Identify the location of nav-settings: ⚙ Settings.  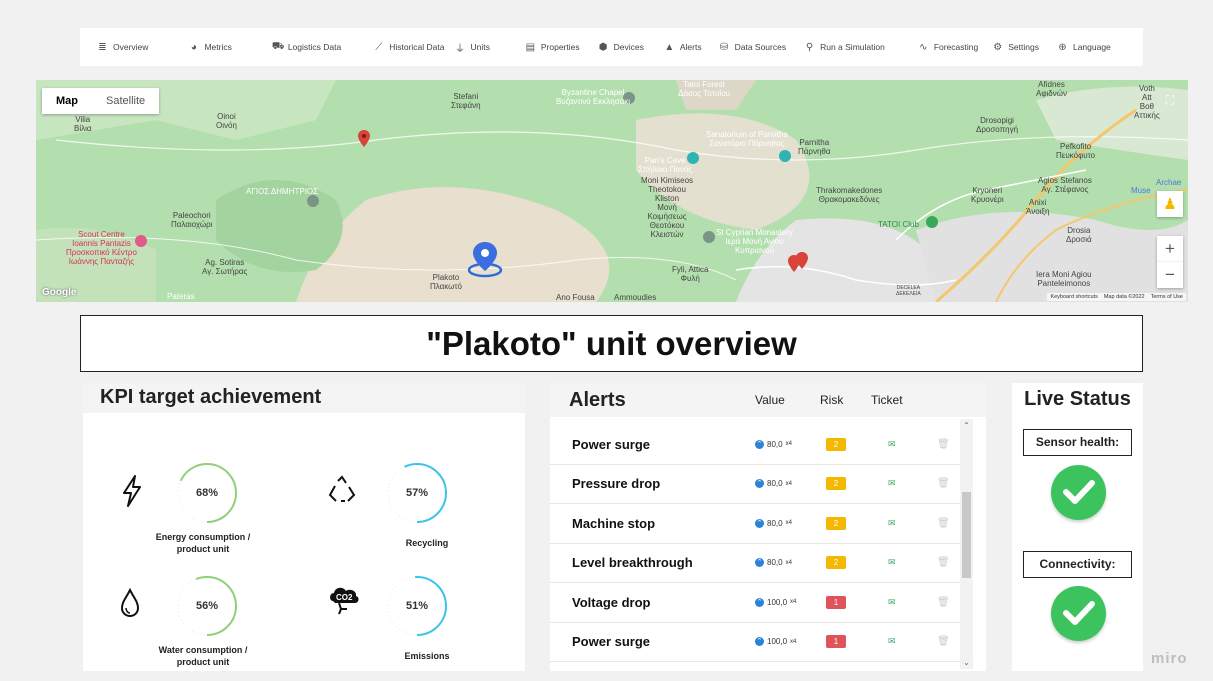
(1015, 47).